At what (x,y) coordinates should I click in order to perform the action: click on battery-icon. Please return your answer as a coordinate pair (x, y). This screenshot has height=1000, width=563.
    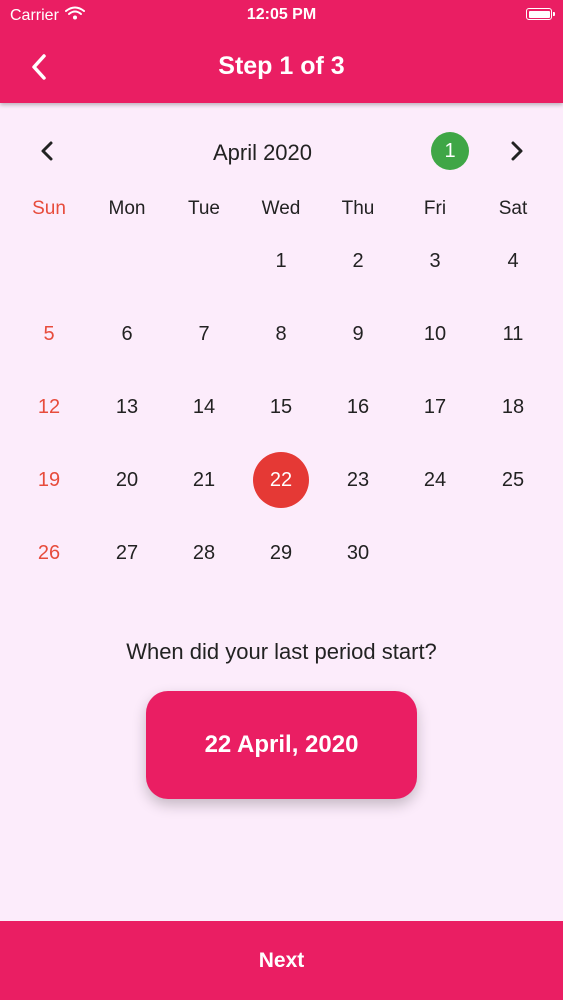
    Looking at the image, I should click on (540, 14).